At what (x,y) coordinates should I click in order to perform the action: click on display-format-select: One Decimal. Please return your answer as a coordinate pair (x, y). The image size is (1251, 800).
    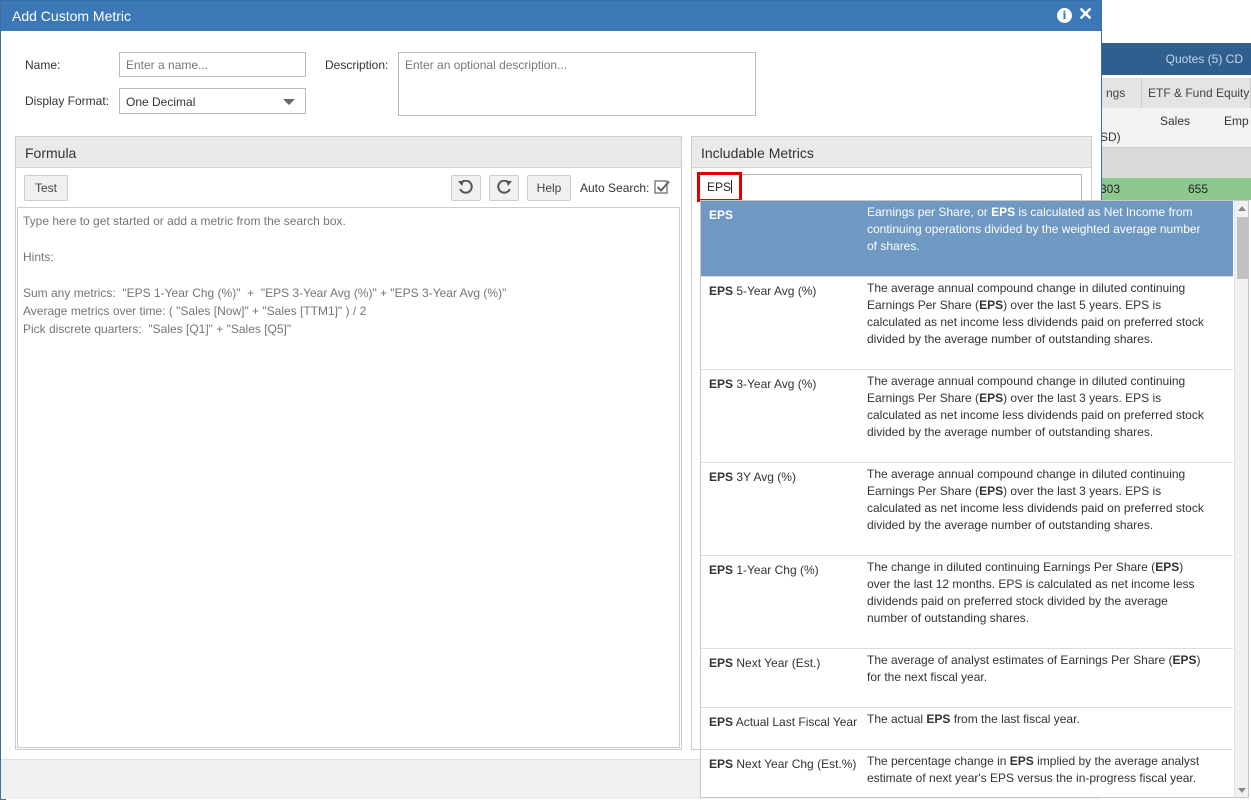
    Looking at the image, I should click on (212, 101).